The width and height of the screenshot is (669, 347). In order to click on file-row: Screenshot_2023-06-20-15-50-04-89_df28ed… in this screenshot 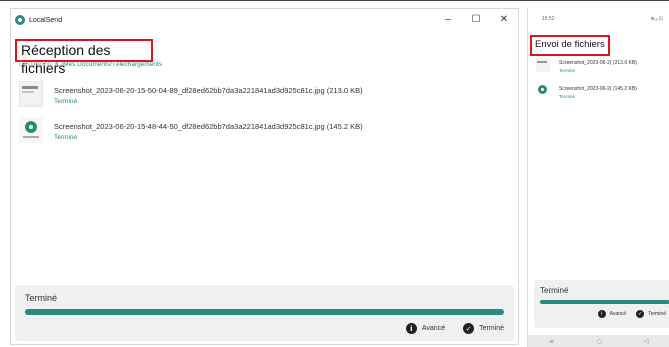, I will do `click(191, 94)`.